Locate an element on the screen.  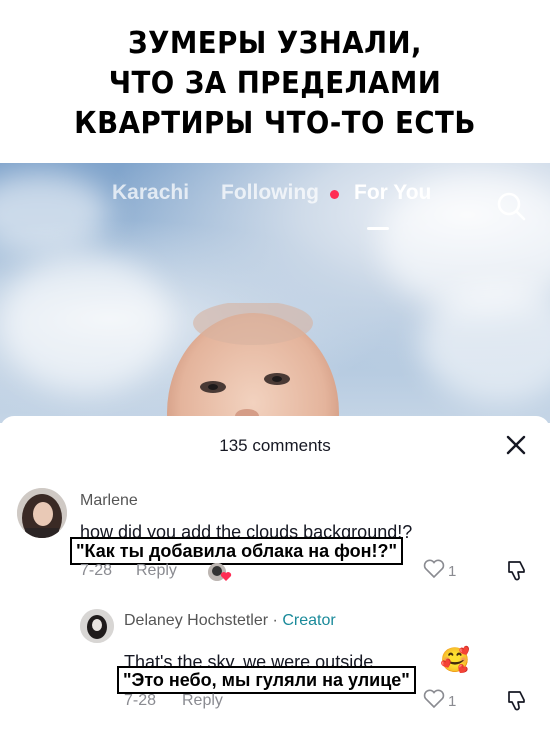
username-text: Delaney Hochstetler is located at coordinates (196, 620).